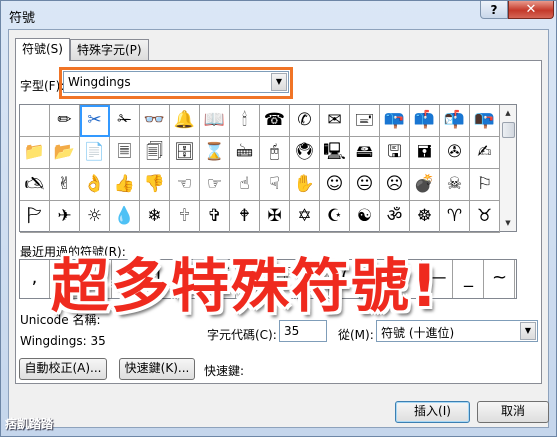 Image resolution: width=557 pixels, height=437 pixels. What do you see at coordinates (125, 153) in the screenshot?
I see `symbol-cell: 🗏` at bounding box center [125, 153].